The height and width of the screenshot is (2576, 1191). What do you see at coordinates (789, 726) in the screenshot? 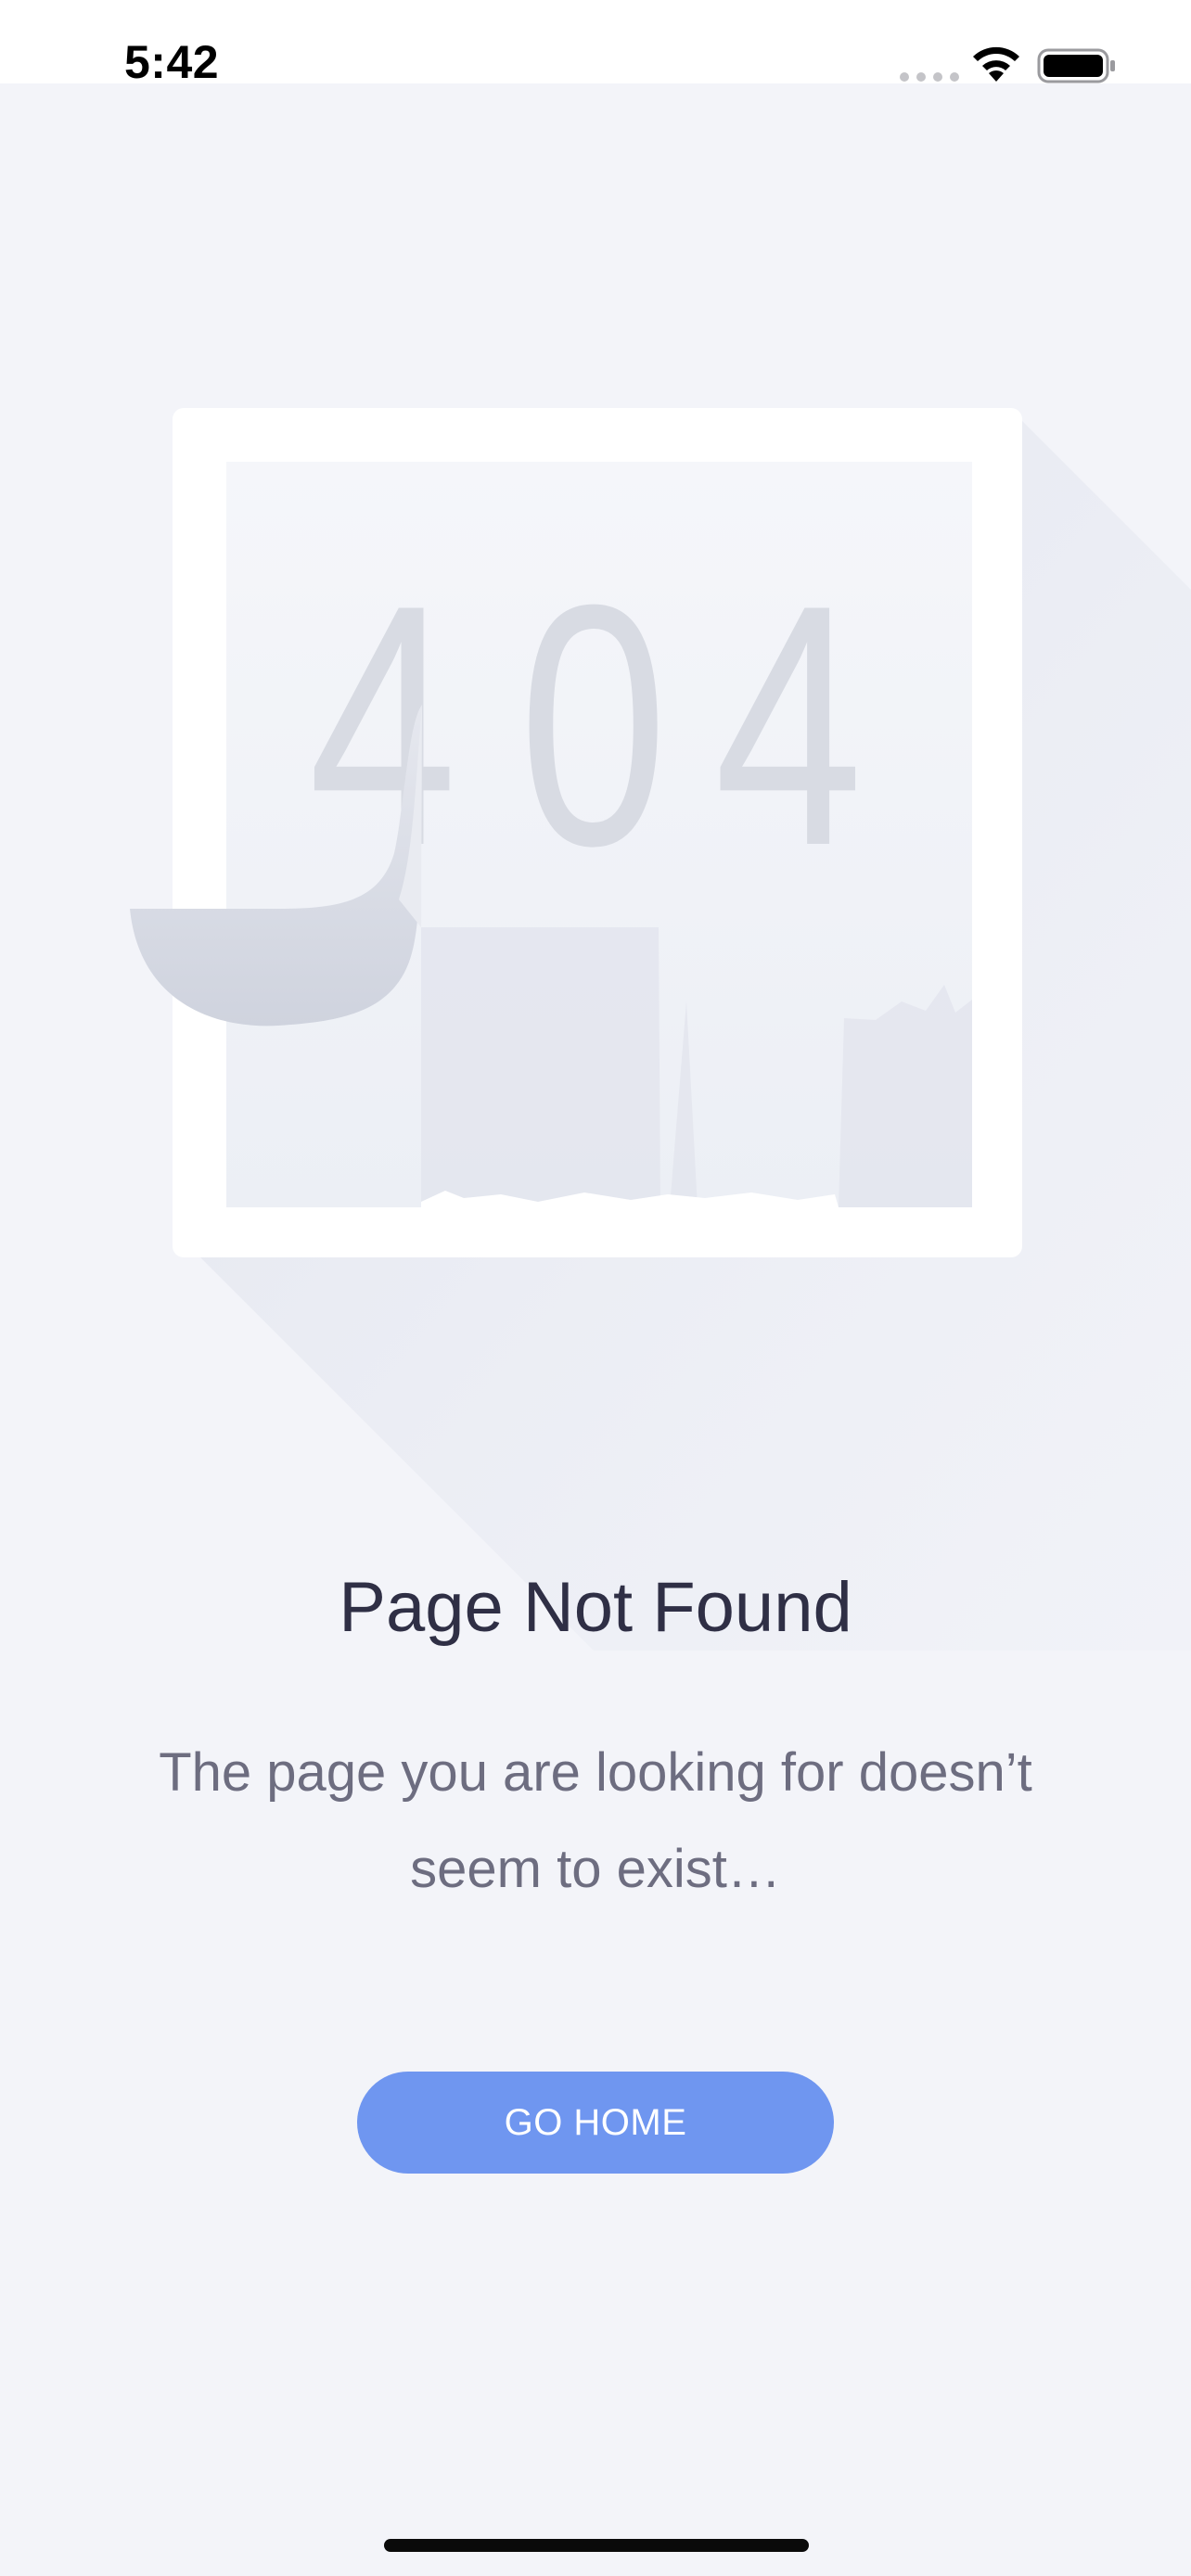
I see `digit-4-right: 4` at bounding box center [789, 726].